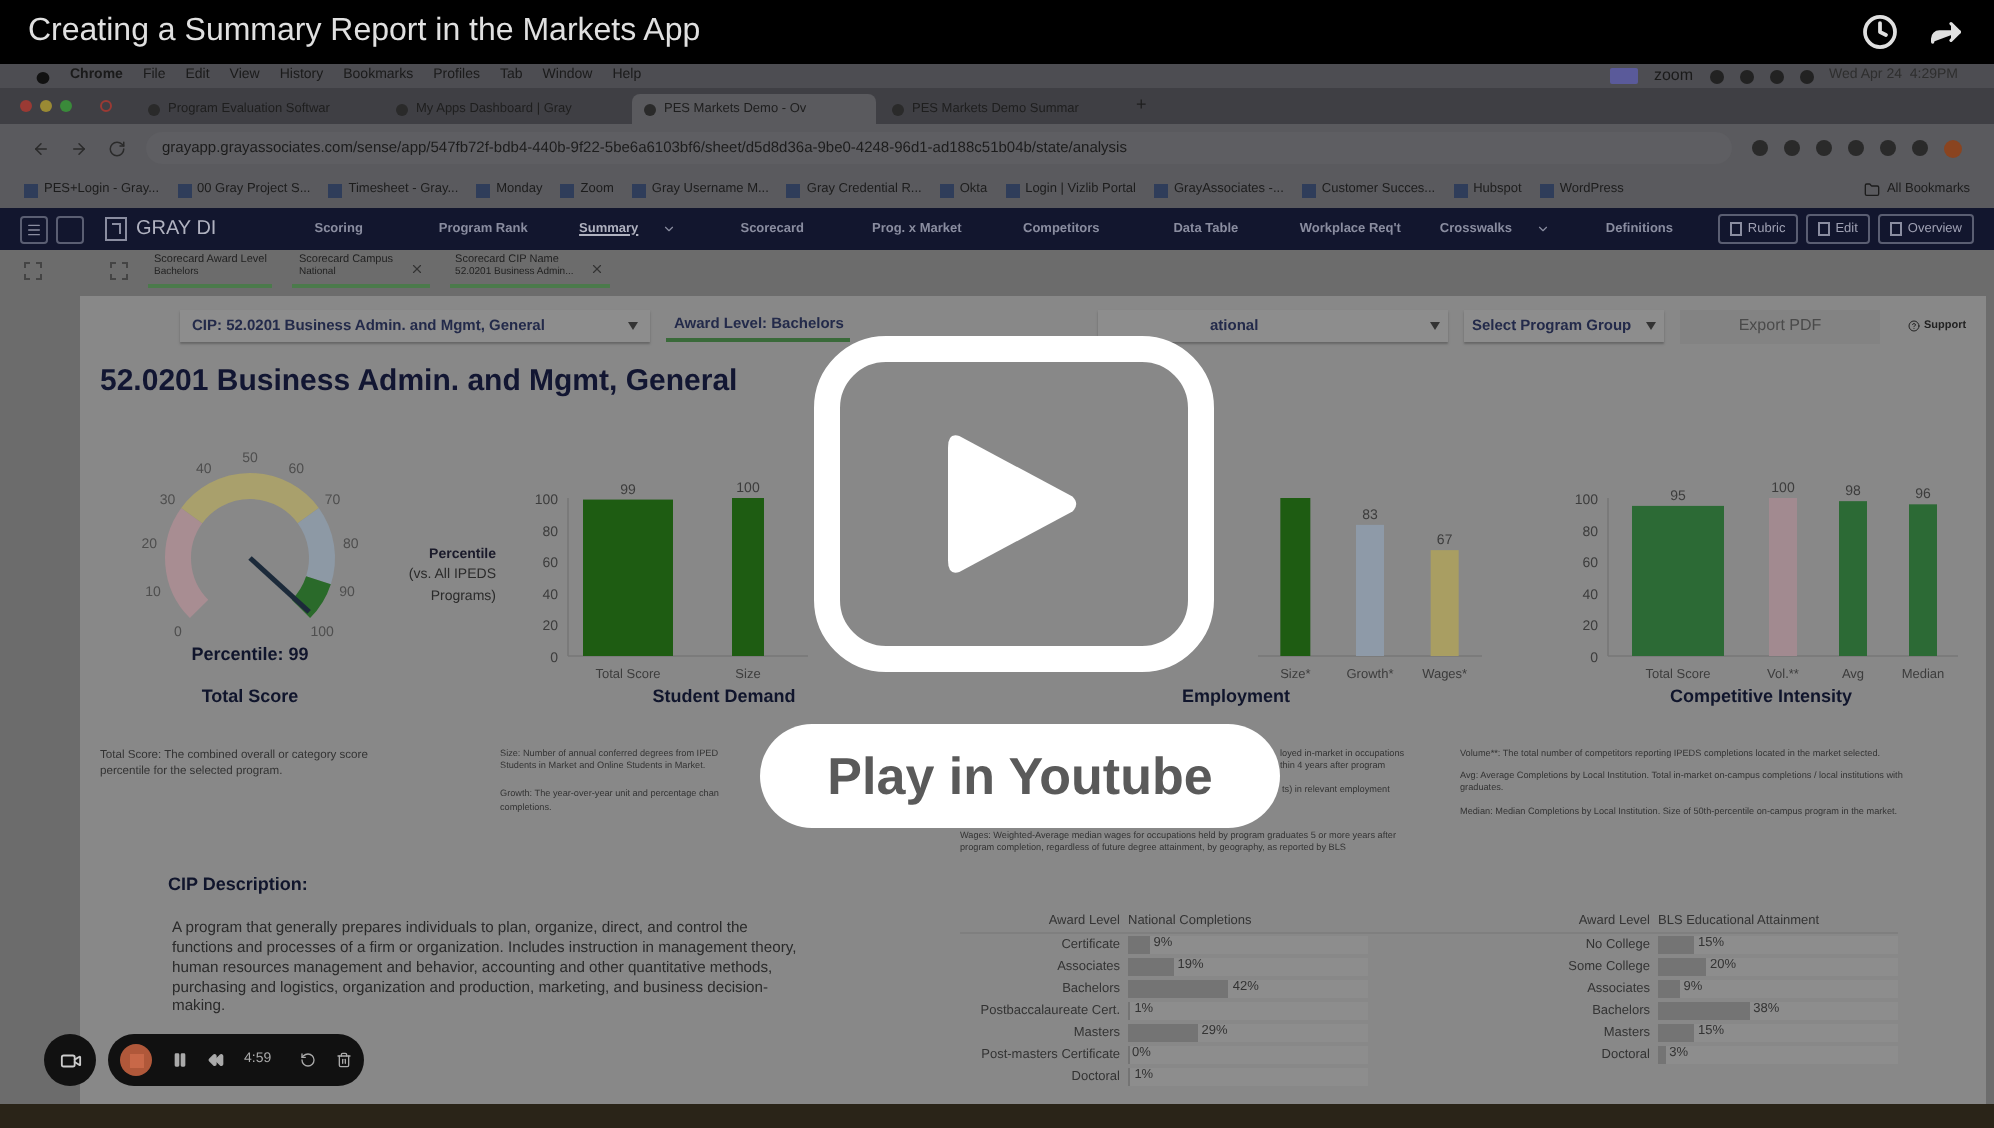 Image resolution: width=1994 pixels, height=1128 pixels. Describe the element at coordinates (180, 1060) in the screenshot. I see `pause-icon` at that location.